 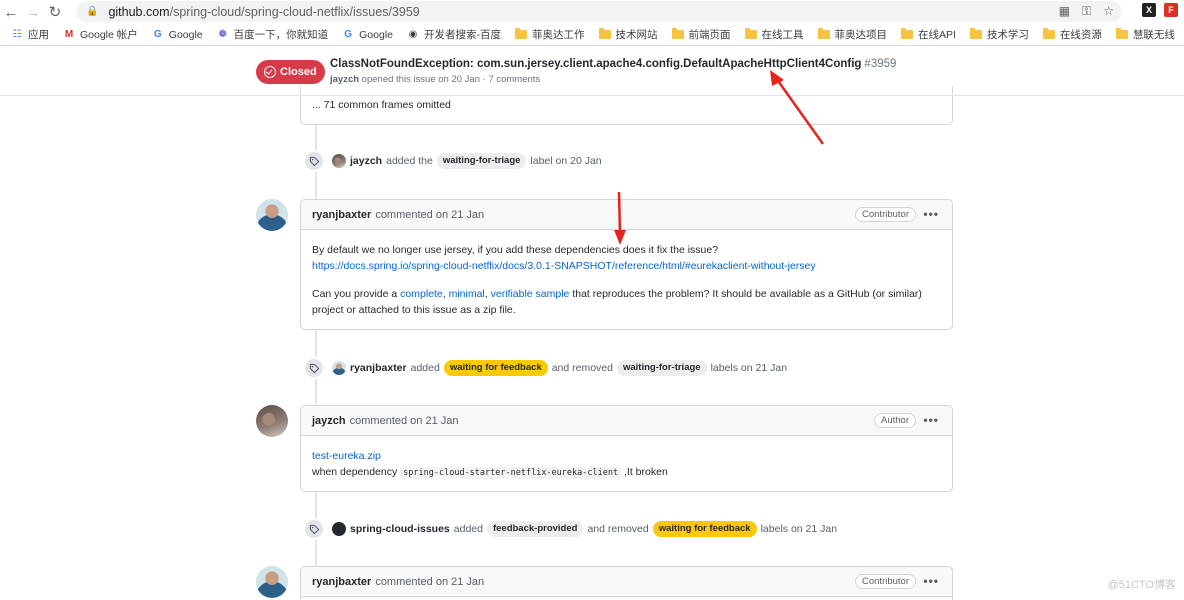 I want to click on extension-fe-icon: F, so click(x=1171, y=10).